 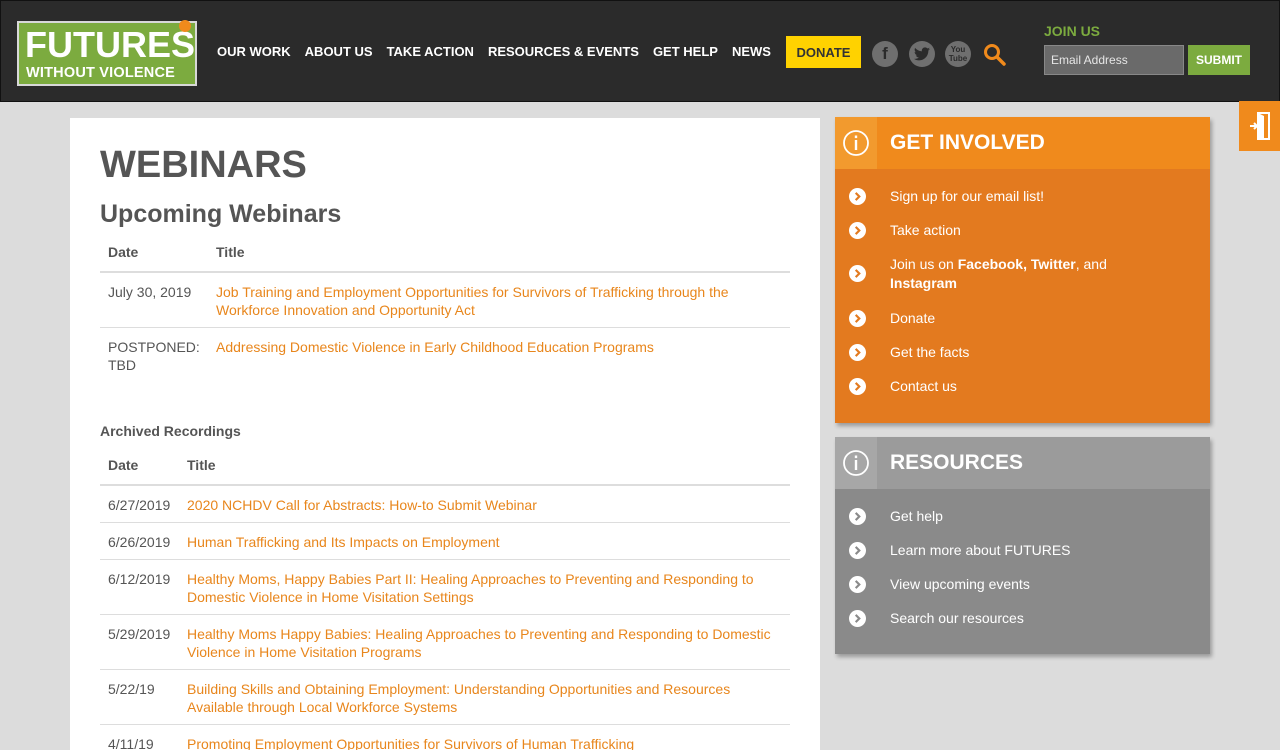 What do you see at coordinates (563, 51) in the screenshot?
I see `nav-resources-events: RESOURCES & EVENTS` at bounding box center [563, 51].